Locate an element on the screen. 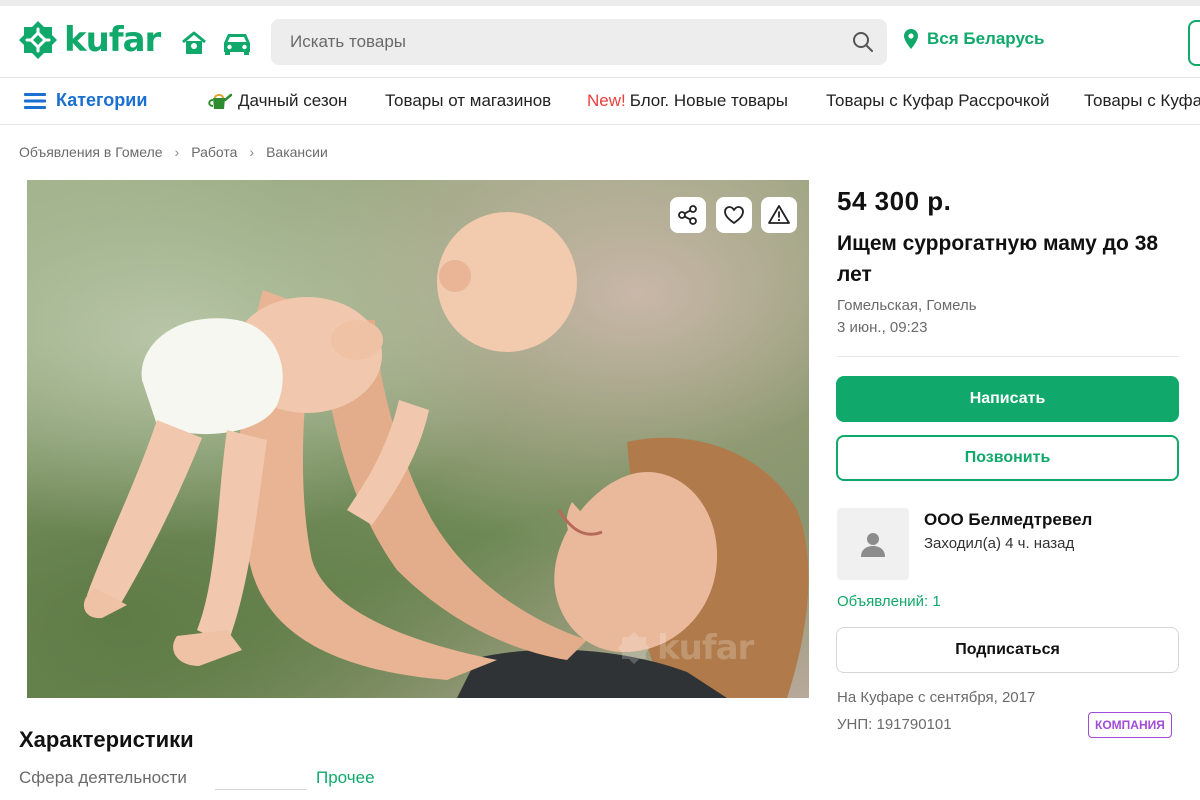 The width and height of the screenshot is (1200, 800). location-pin-icon is located at coordinates (911, 39).